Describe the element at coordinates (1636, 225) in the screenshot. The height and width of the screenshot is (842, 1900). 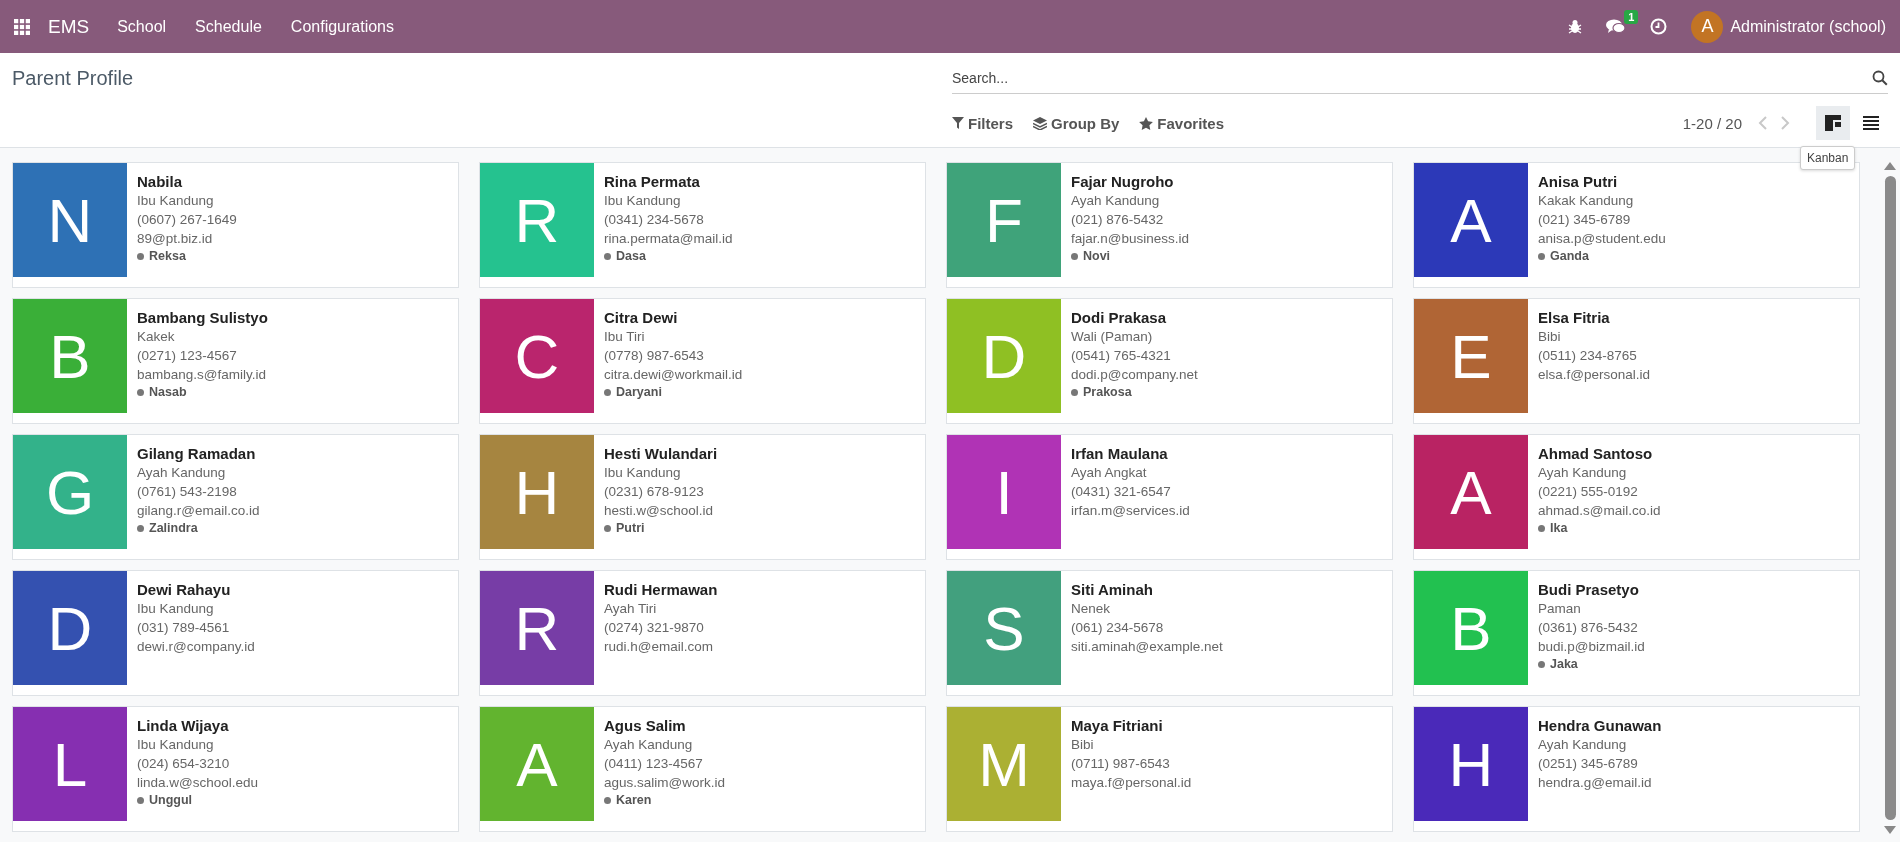
I see `parent-card: A Anisa Putri Kakak Kandung (021) 345-6789 anisa.p@student.edu Ganda` at that location.